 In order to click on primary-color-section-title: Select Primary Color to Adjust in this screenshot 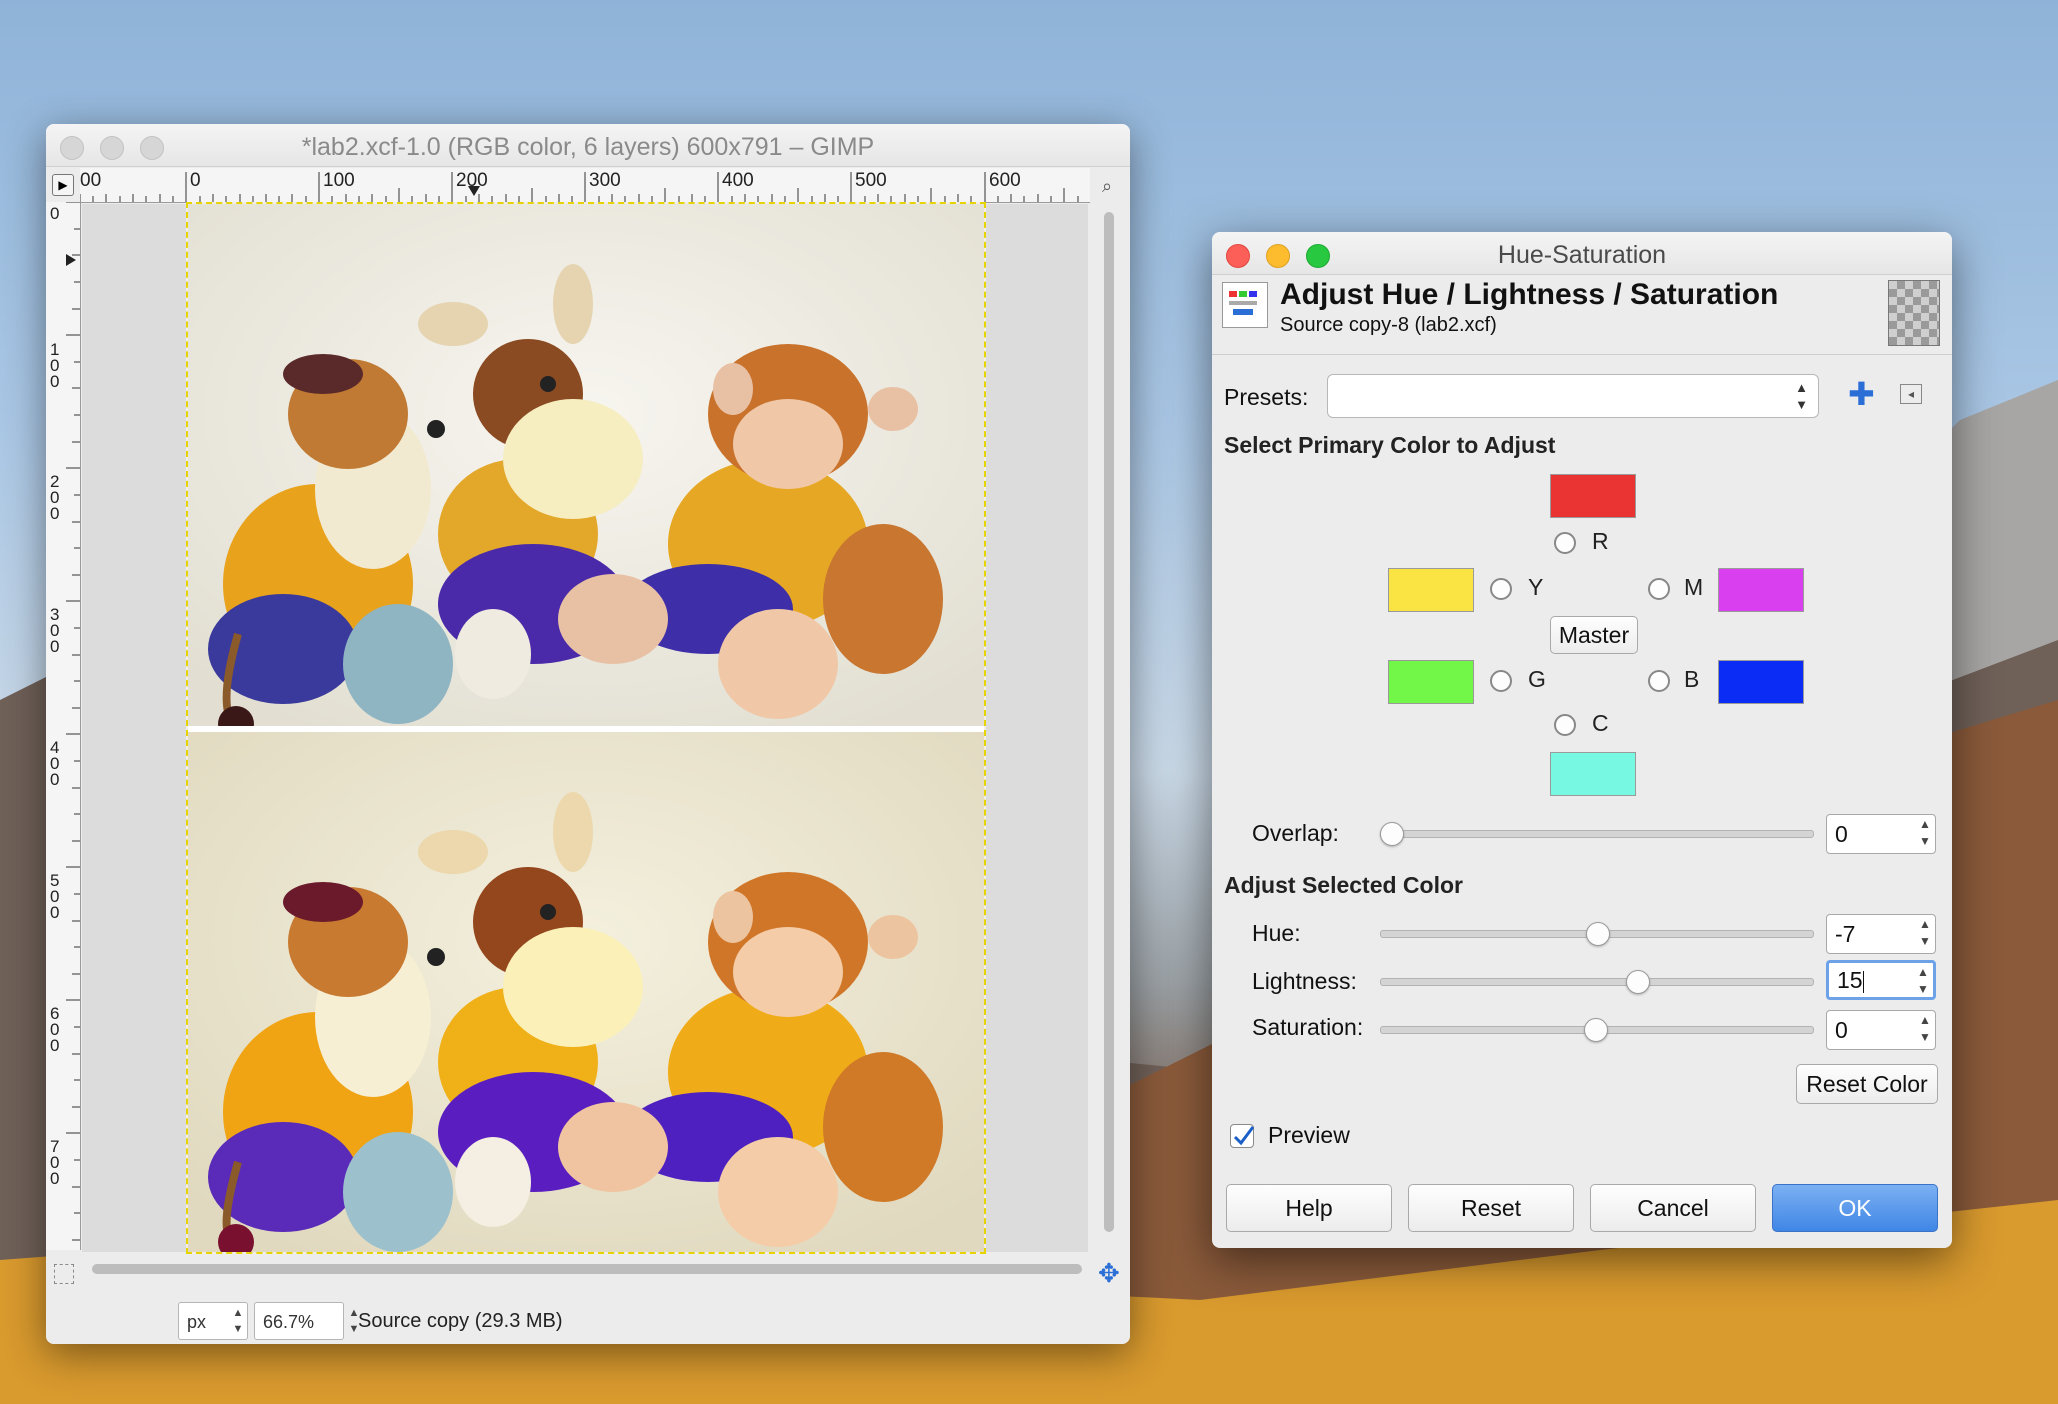, I will do `click(1390, 445)`.